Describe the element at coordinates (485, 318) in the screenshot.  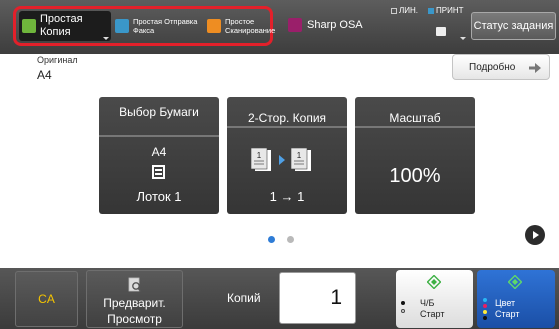
I see `black-dot` at that location.